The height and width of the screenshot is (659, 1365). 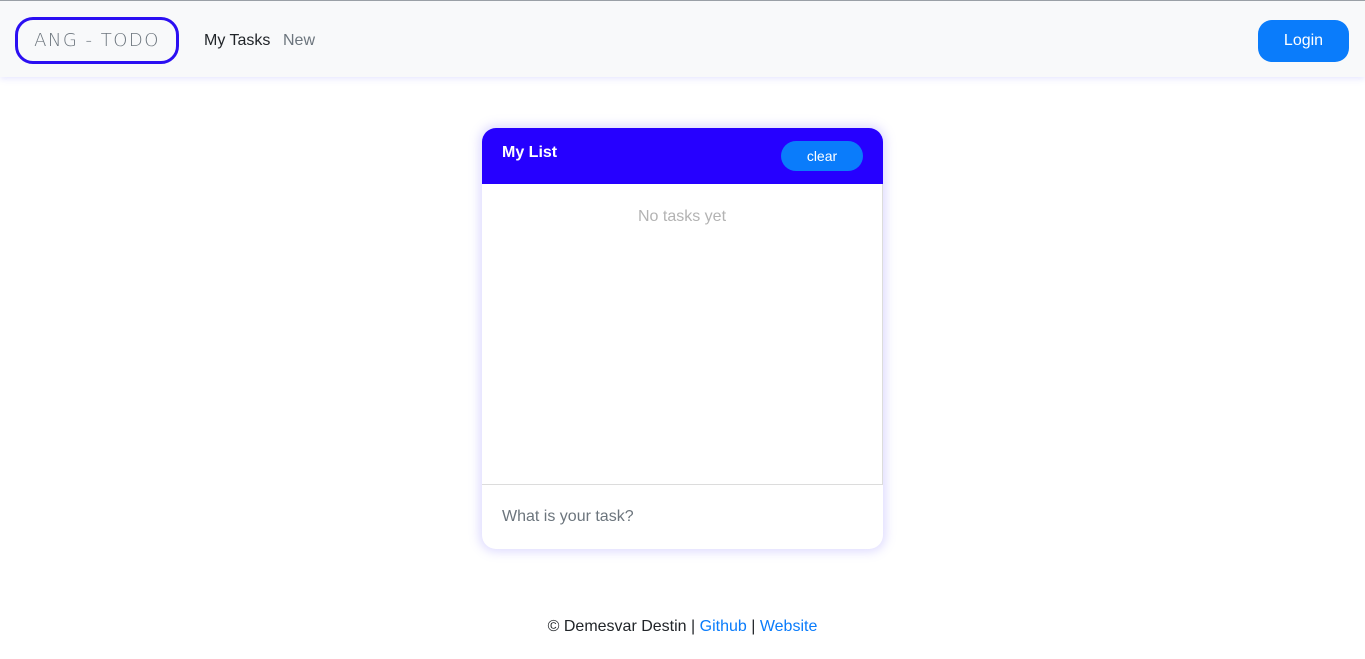 What do you see at coordinates (299, 41) in the screenshot?
I see `nav-link-new: New` at bounding box center [299, 41].